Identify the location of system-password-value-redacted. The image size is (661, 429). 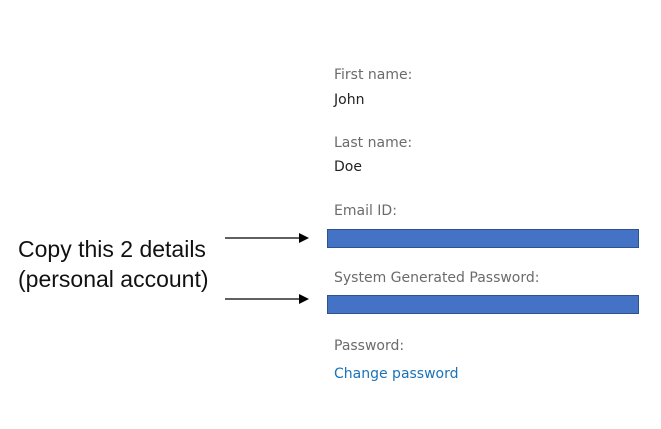
(483, 304).